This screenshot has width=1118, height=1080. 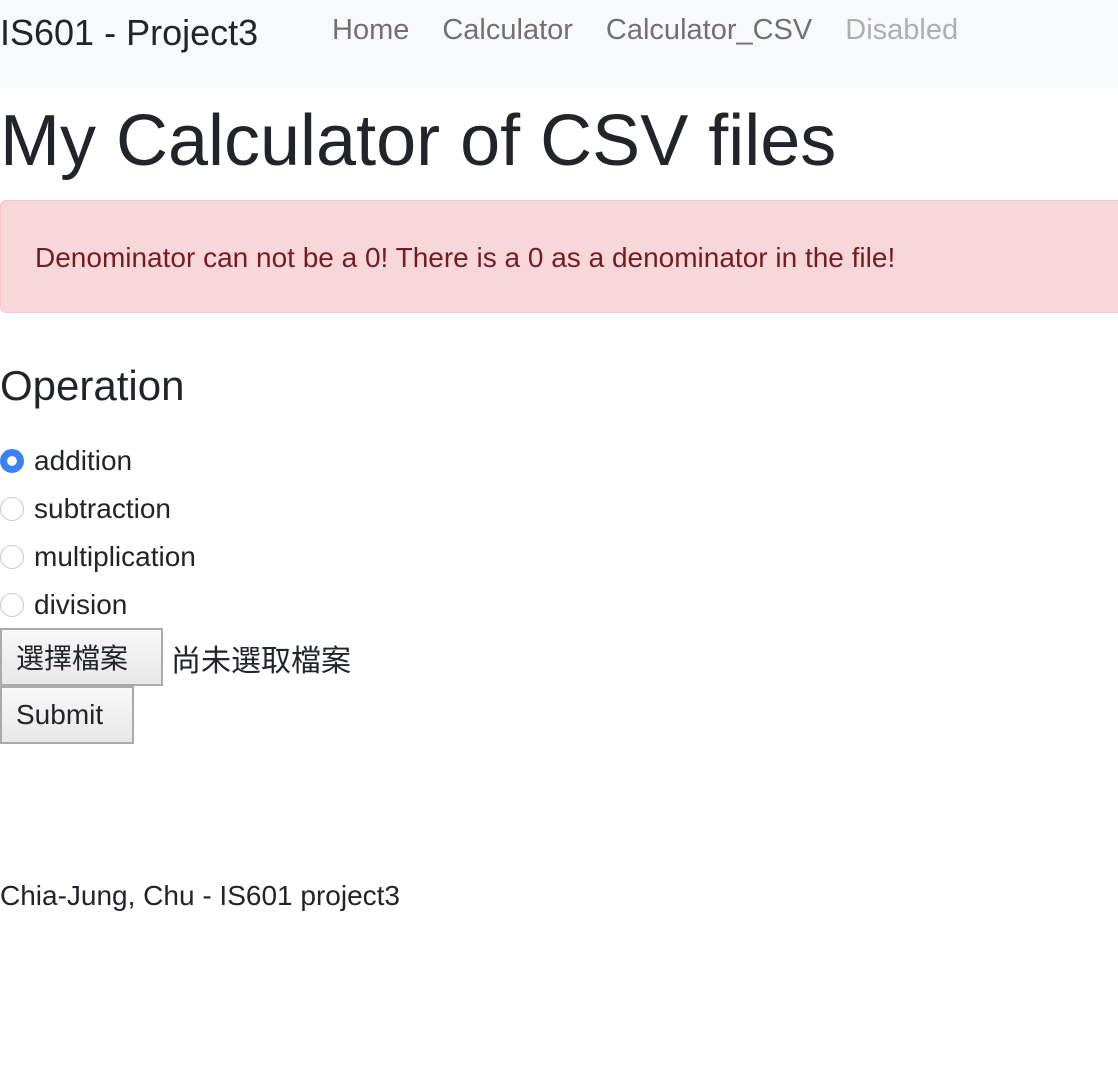 I want to click on radio-label: multiplication, so click(x=115, y=556).